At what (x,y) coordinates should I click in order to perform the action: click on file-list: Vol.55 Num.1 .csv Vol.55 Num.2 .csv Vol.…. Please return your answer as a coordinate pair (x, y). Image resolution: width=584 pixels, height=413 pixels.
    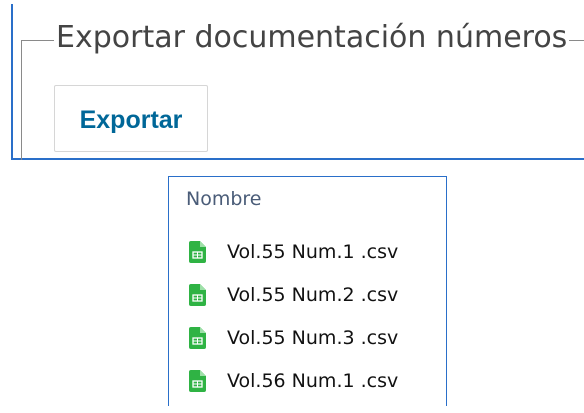
    Looking at the image, I should click on (293, 327).